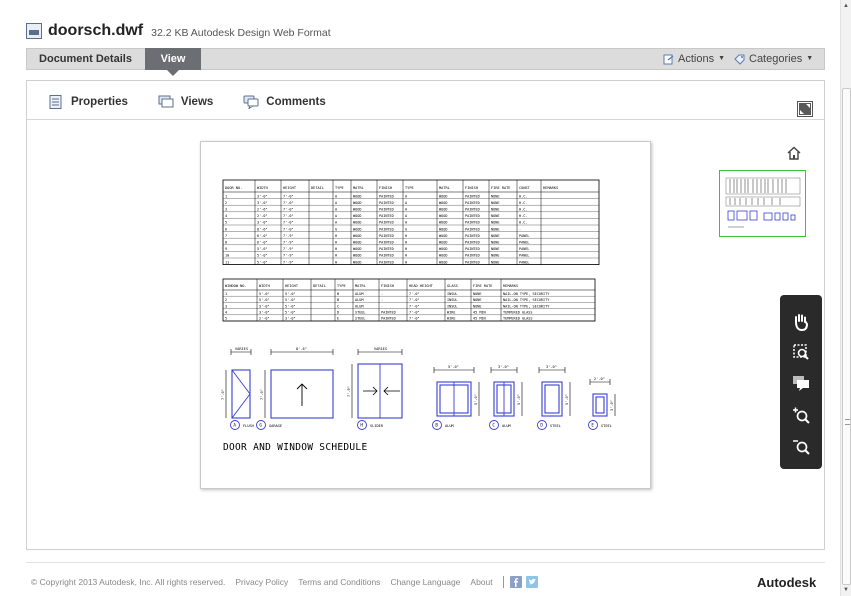 This screenshot has height=596, width=851. Describe the element at coordinates (241, 32) in the screenshot. I see `file-meta: 32.2 KB Autodesk Design Web Format` at that location.